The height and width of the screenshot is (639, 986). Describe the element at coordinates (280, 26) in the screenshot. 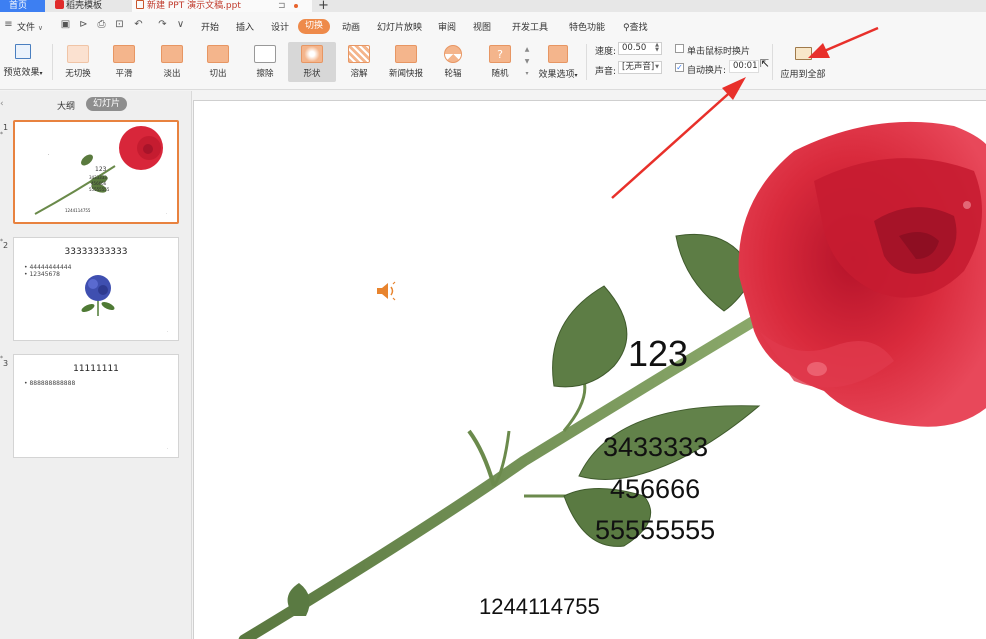

I see `menu-design: 设计` at that location.